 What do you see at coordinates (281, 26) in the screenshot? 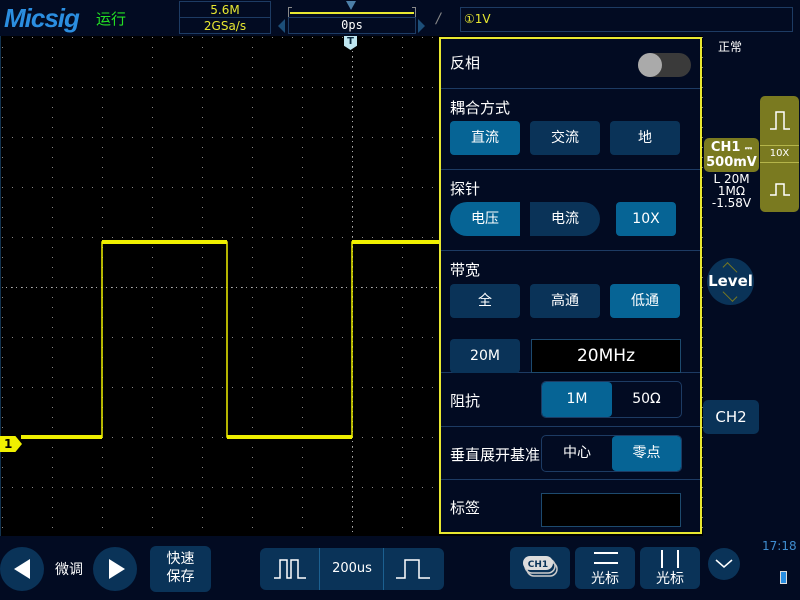
I see `delay-left-arrow-icon` at bounding box center [281, 26].